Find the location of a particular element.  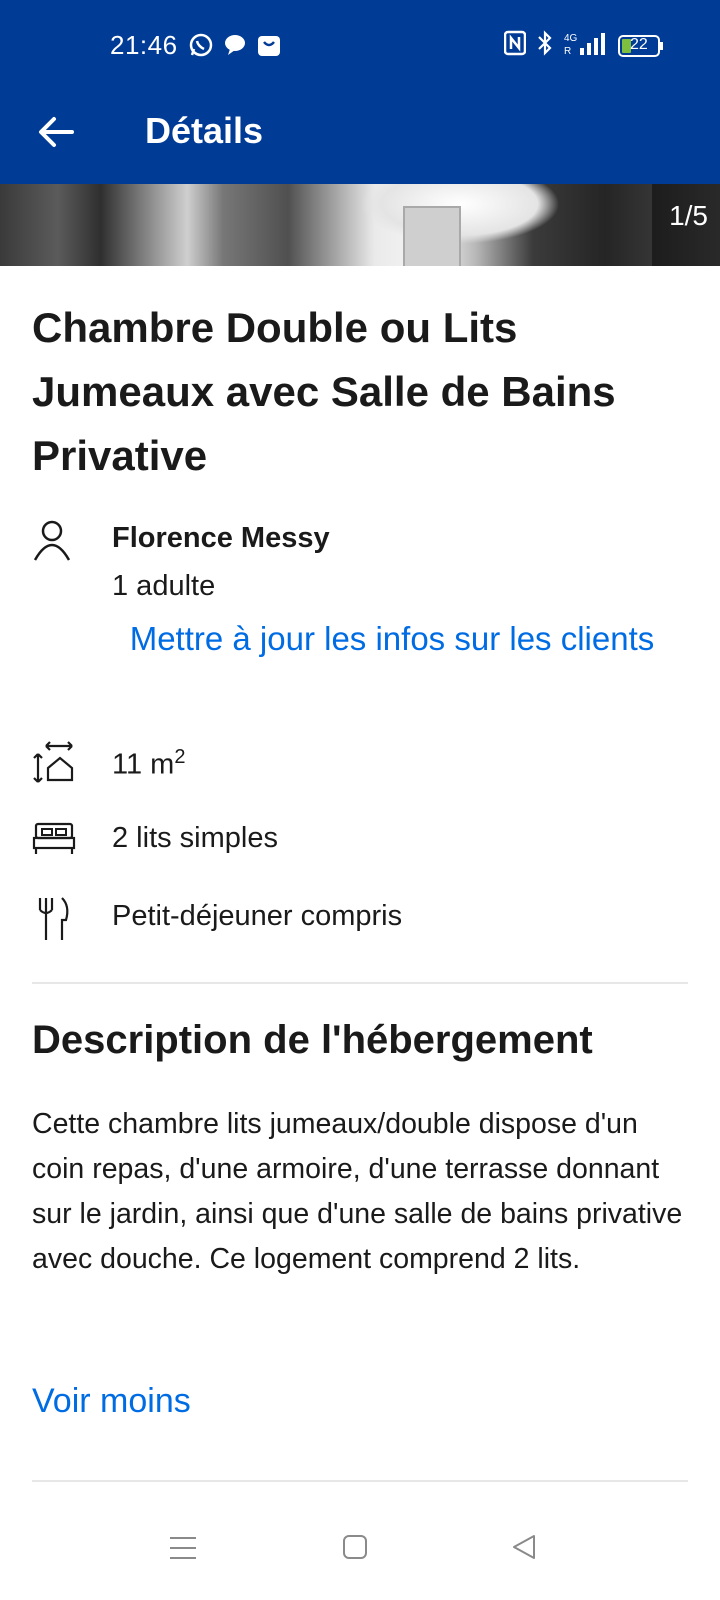

whatsapp-icon is located at coordinates (201, 47).